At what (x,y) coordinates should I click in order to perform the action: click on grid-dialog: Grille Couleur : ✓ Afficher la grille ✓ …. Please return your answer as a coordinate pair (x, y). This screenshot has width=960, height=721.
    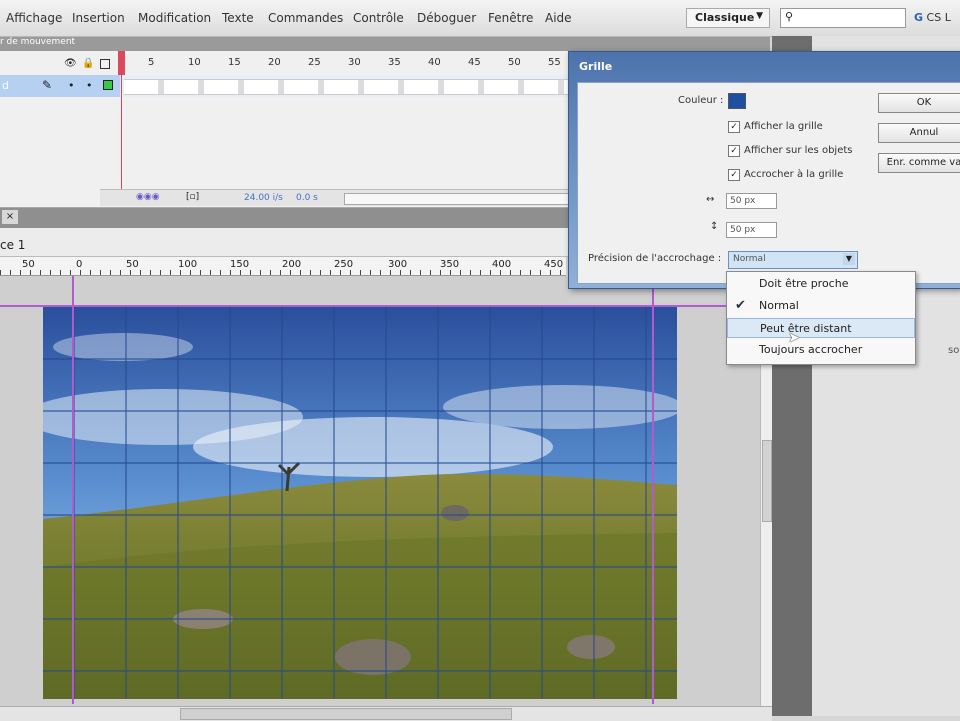
    Looking at the image, I should click on (764, 170).